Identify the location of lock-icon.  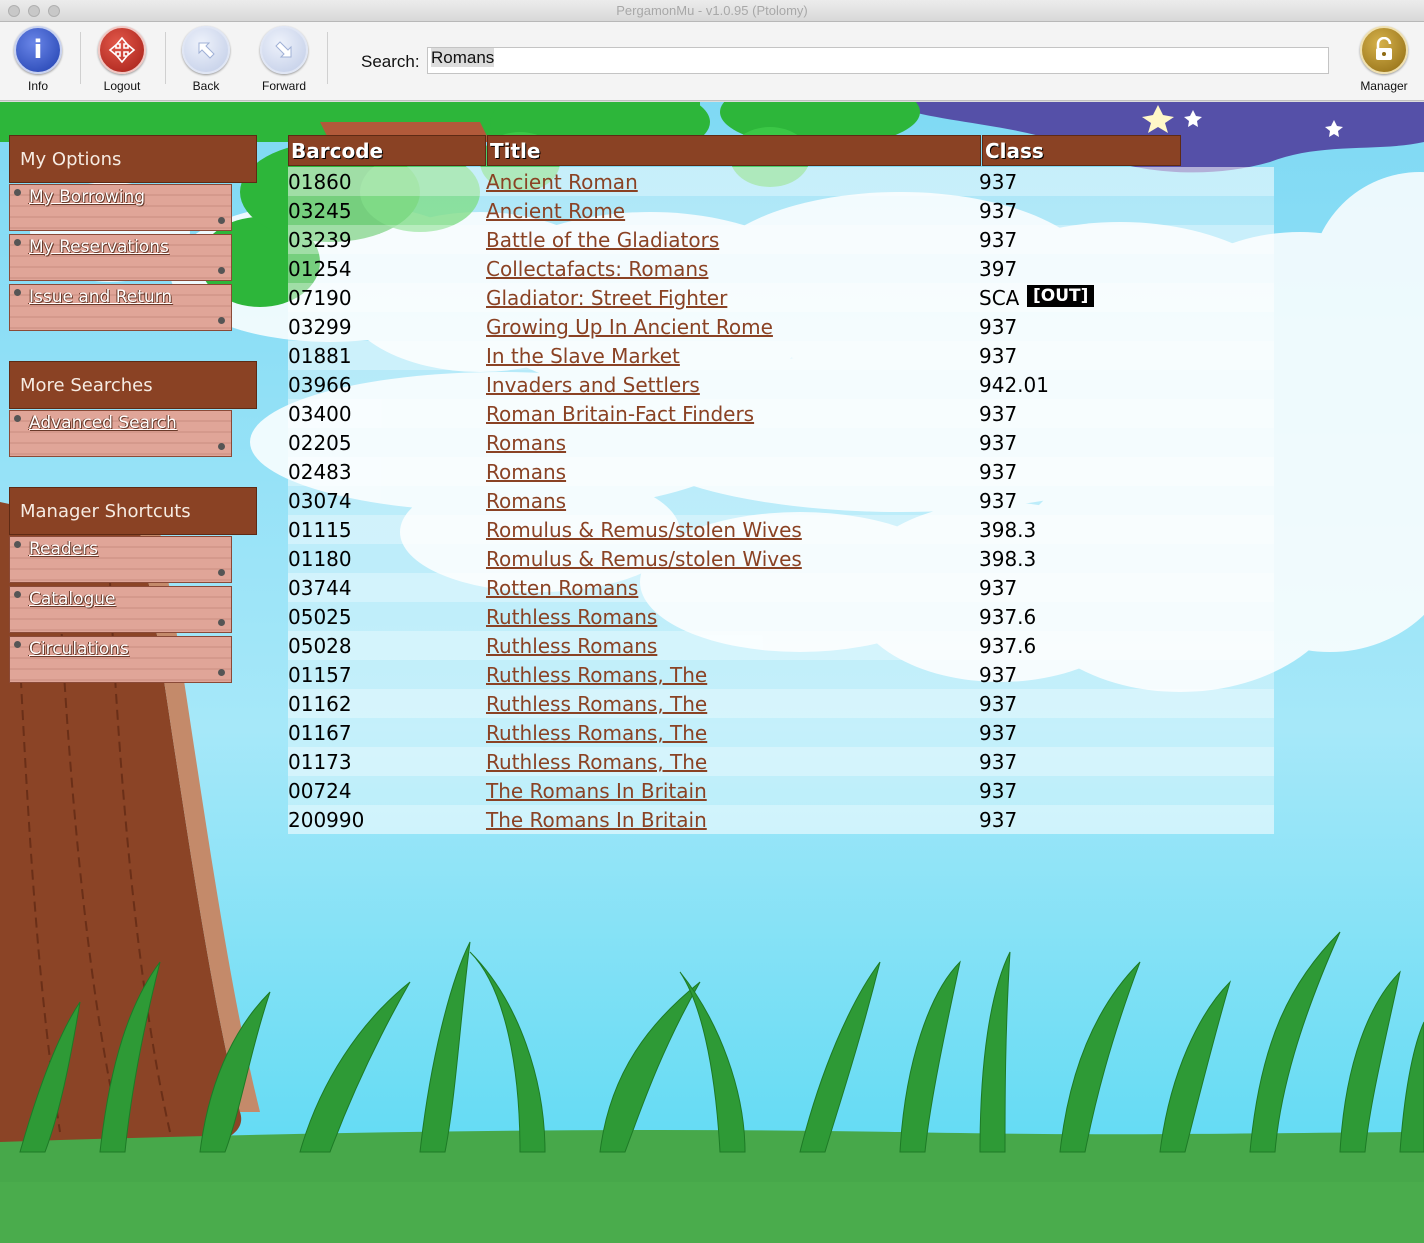
(1384, 50).